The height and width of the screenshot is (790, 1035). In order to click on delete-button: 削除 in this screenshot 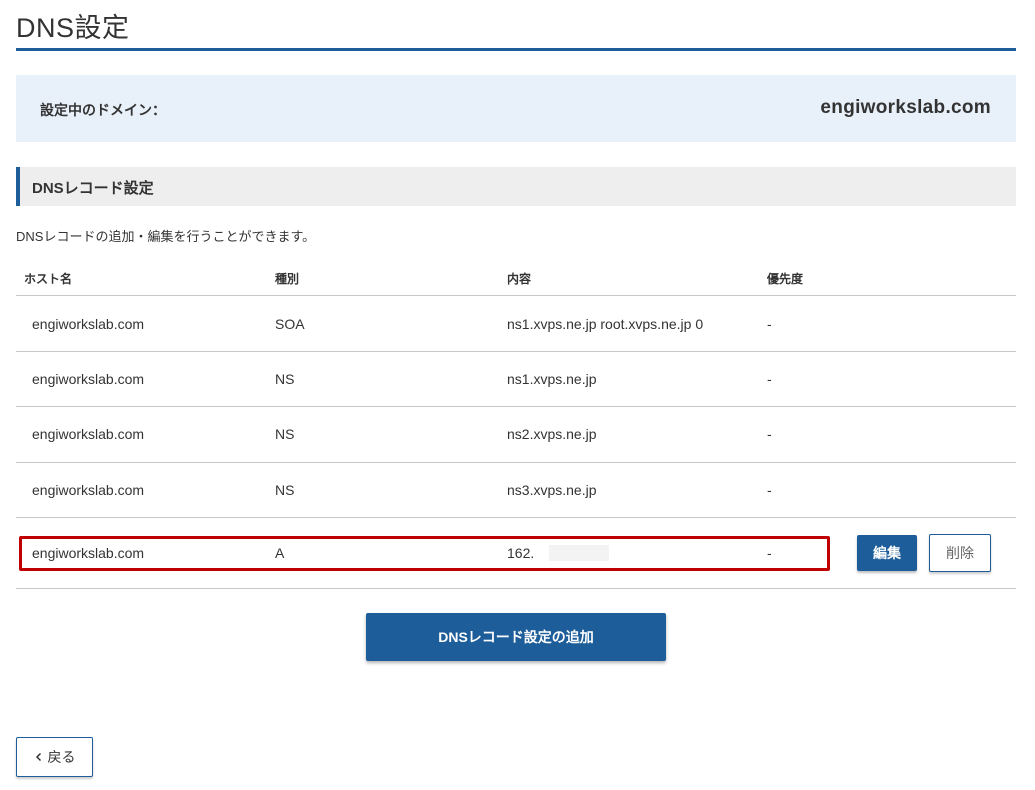, I will do `click(960, 553)`.